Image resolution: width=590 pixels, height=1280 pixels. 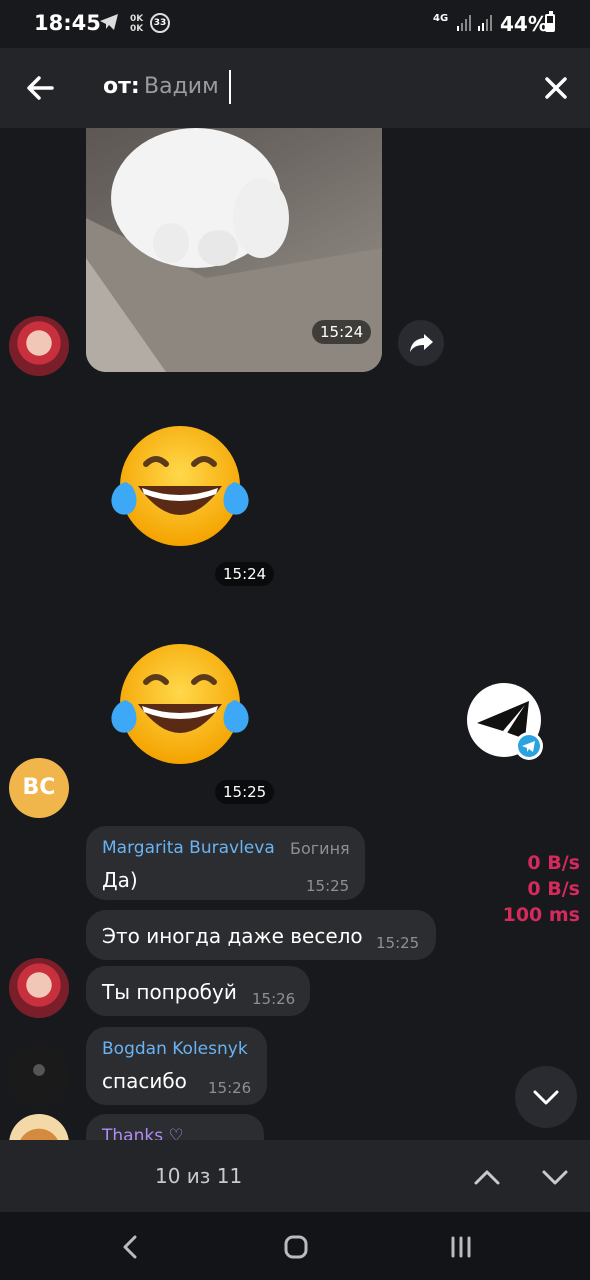 What do you see at coordinates (245, 792) in the screenshot?
I see `emoji-time: 15:25` at bounding box center [245, 792].